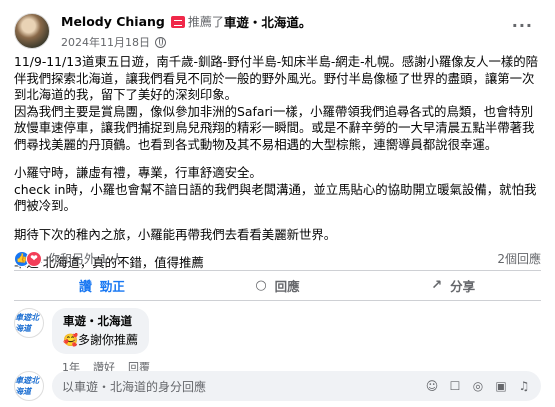  What do you see at coordinates (160, 42) in the screenshot?
I see `globe-icon` at bounding box center [160, 42].